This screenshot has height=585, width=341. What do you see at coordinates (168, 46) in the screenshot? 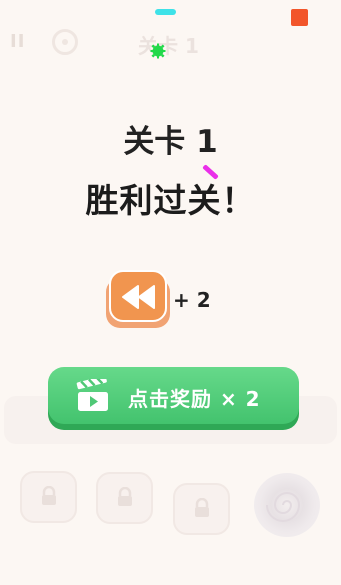
I see `hud-level-label: 关卡 1` at bounding box center [168, 46].